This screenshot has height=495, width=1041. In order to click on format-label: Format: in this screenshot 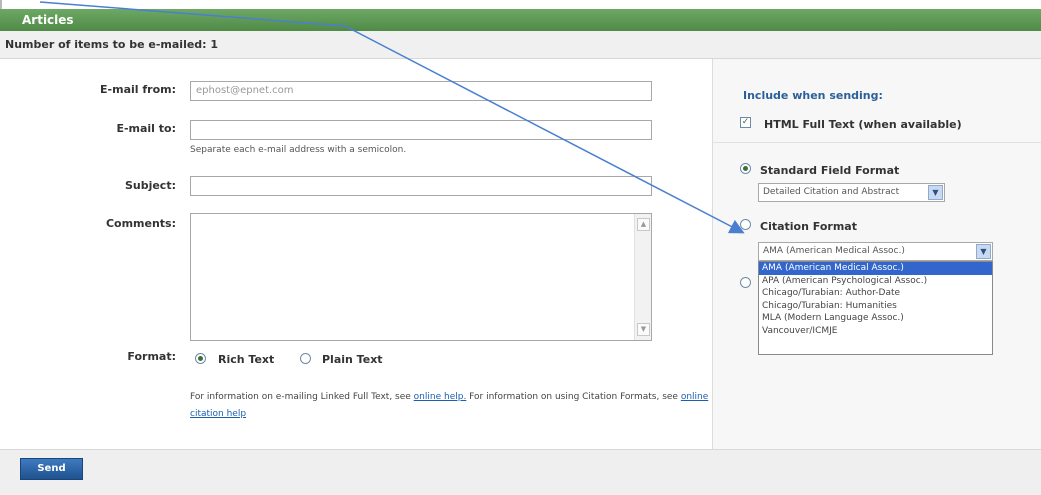, I will do `click(151, 356)`.